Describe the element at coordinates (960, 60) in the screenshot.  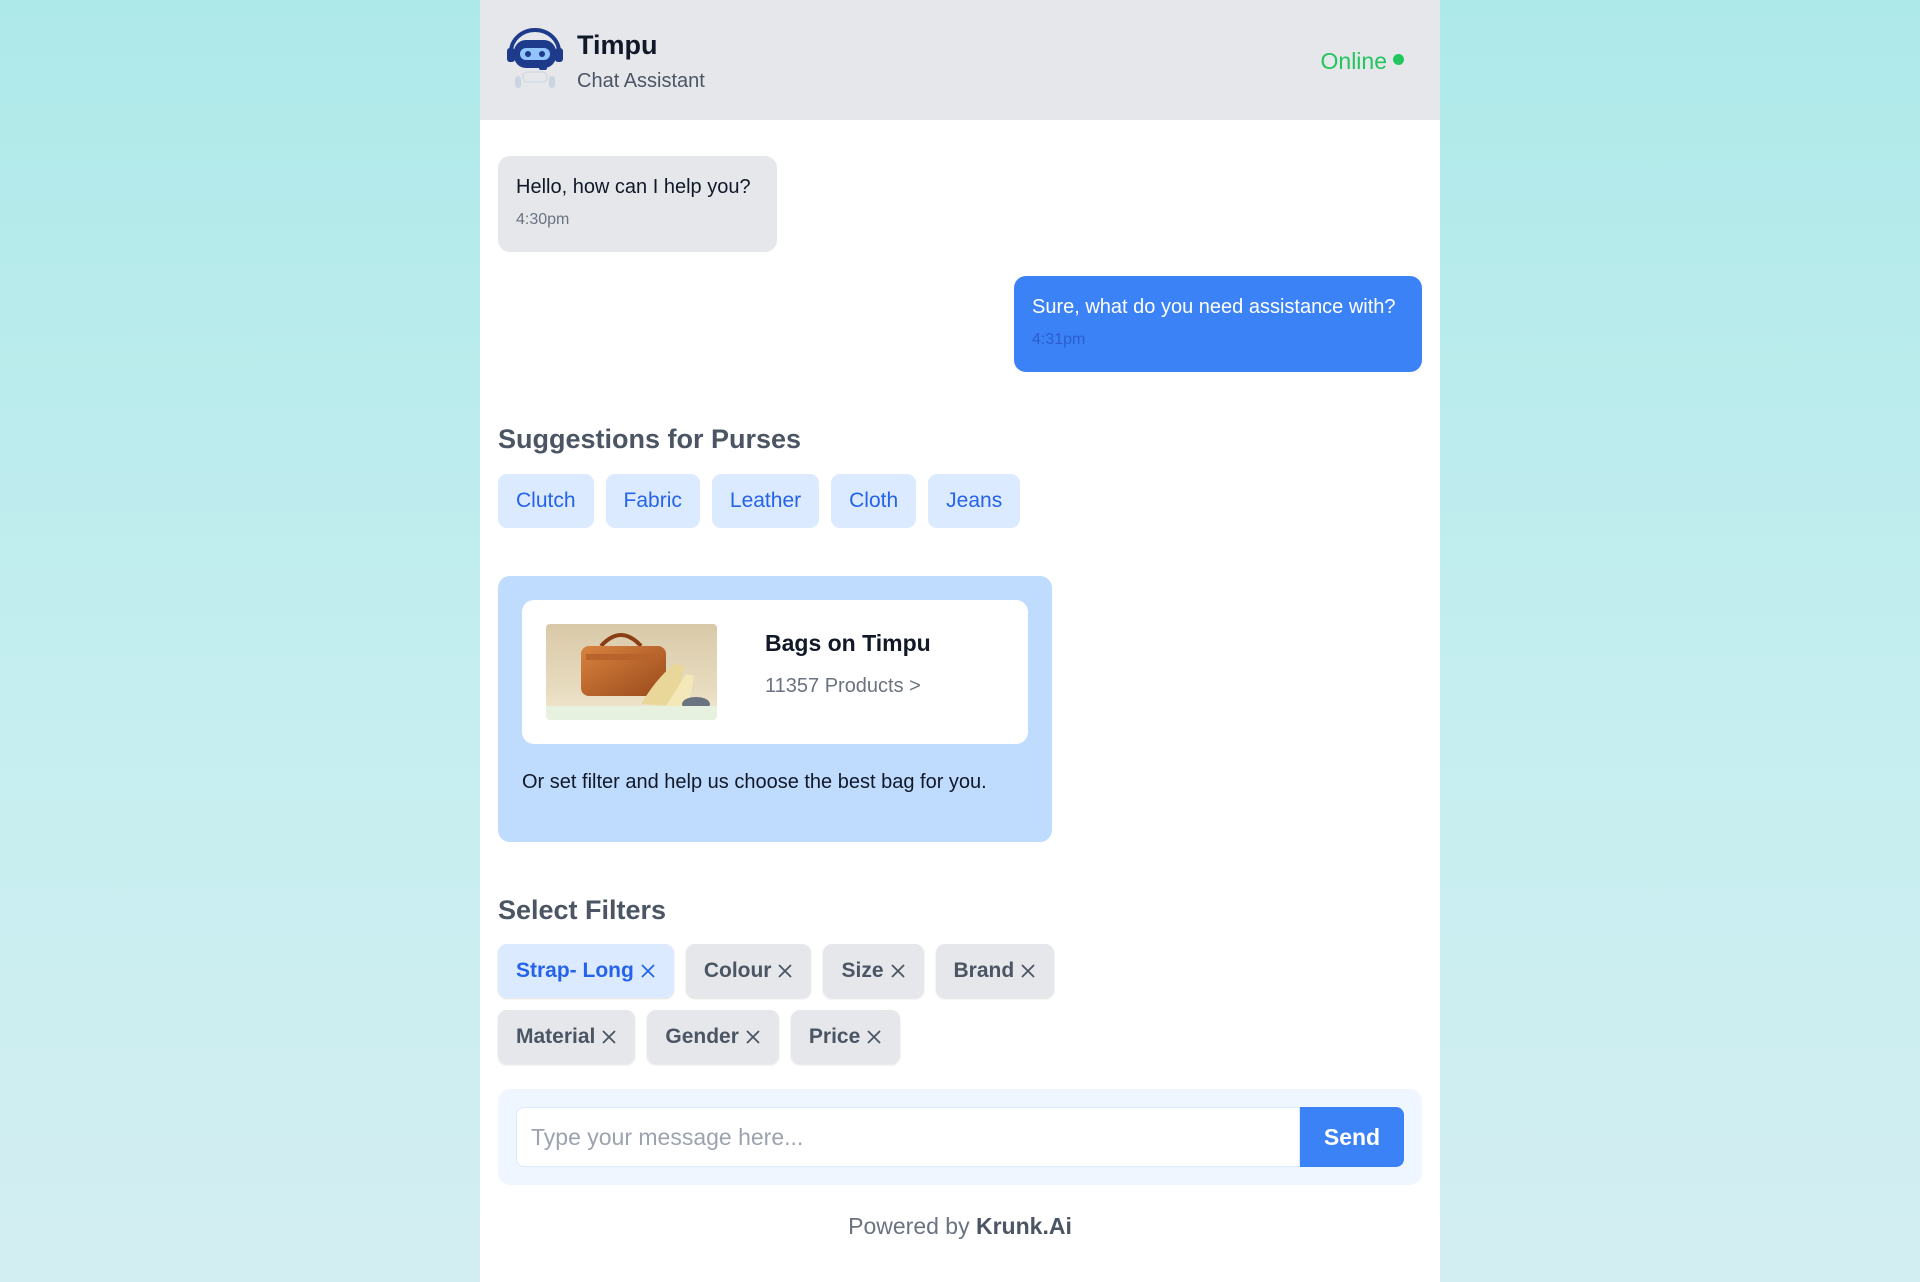
I see `chat-header: Timpu Chat Assistant Online` at that location.